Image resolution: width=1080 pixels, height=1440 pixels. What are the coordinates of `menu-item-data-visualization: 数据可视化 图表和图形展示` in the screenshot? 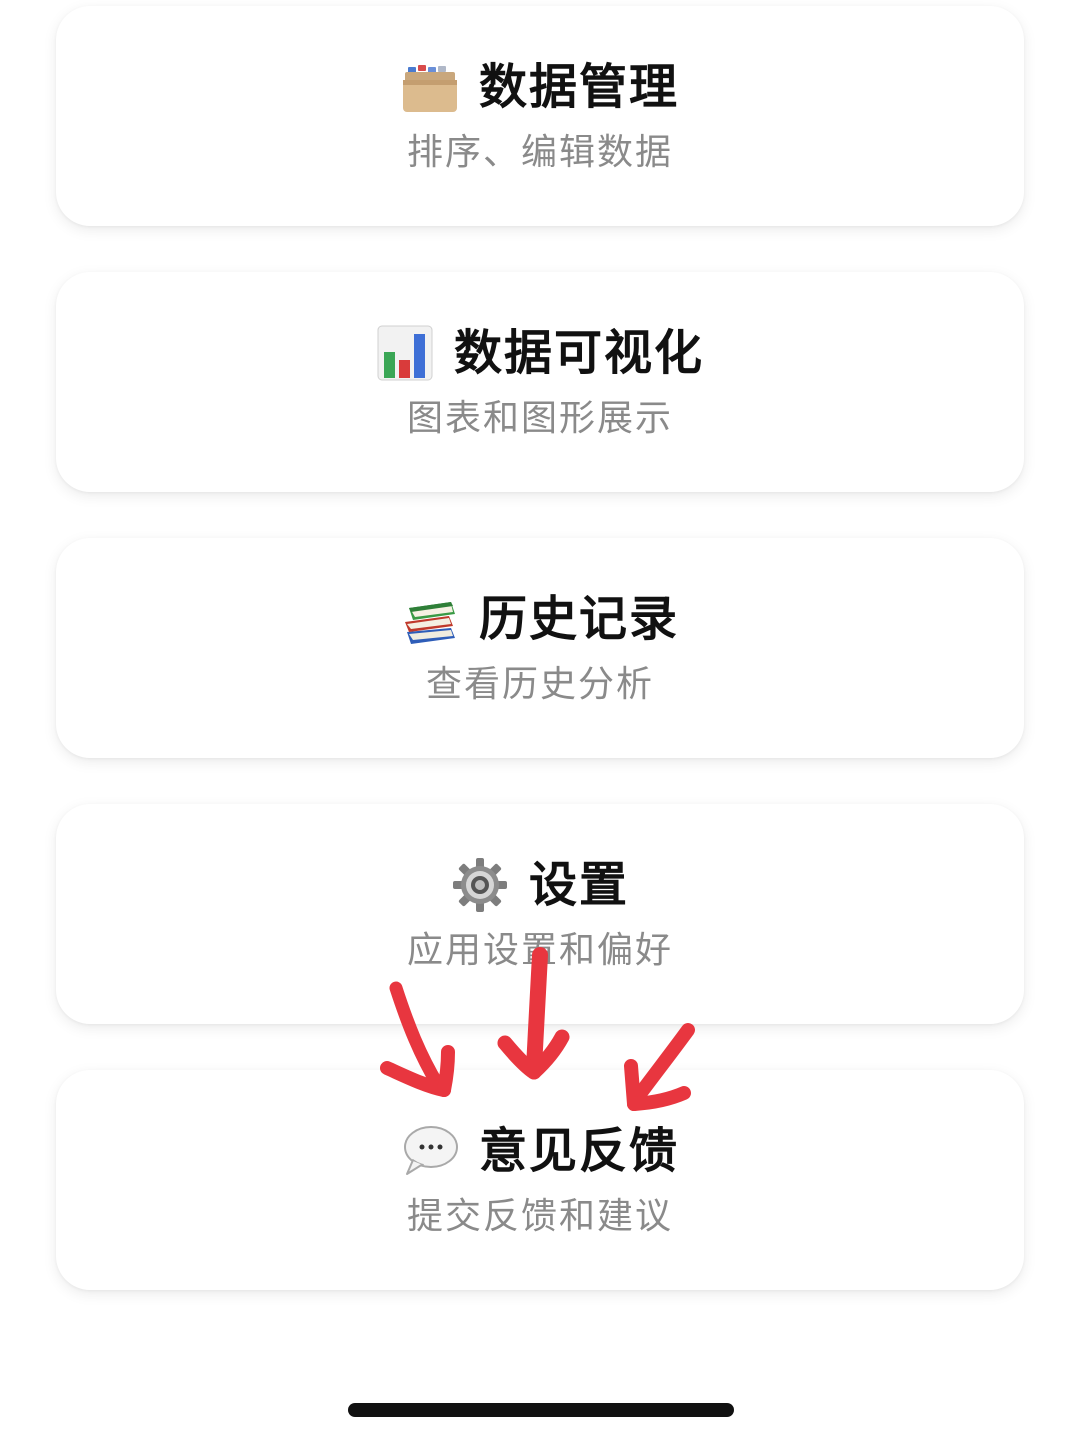 It's located at (540, 382).